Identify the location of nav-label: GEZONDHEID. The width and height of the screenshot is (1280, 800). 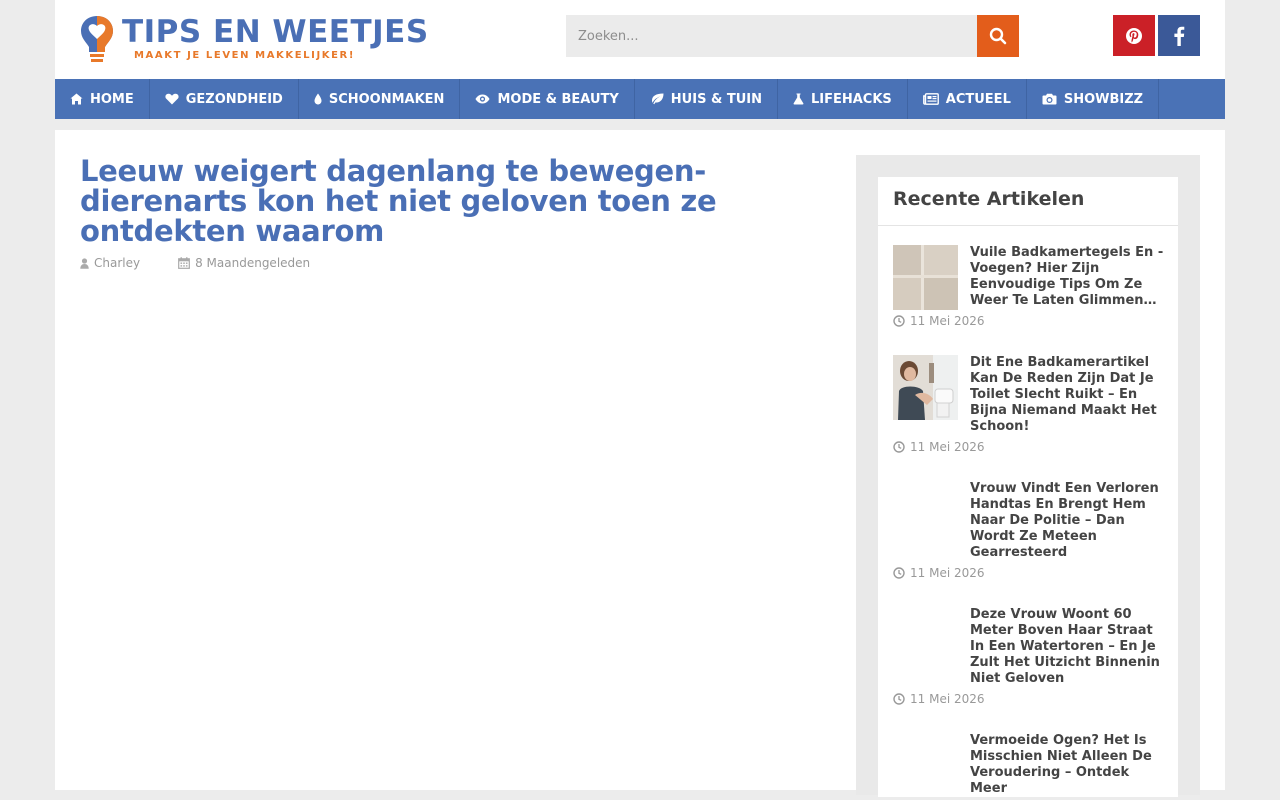
(234, 99).